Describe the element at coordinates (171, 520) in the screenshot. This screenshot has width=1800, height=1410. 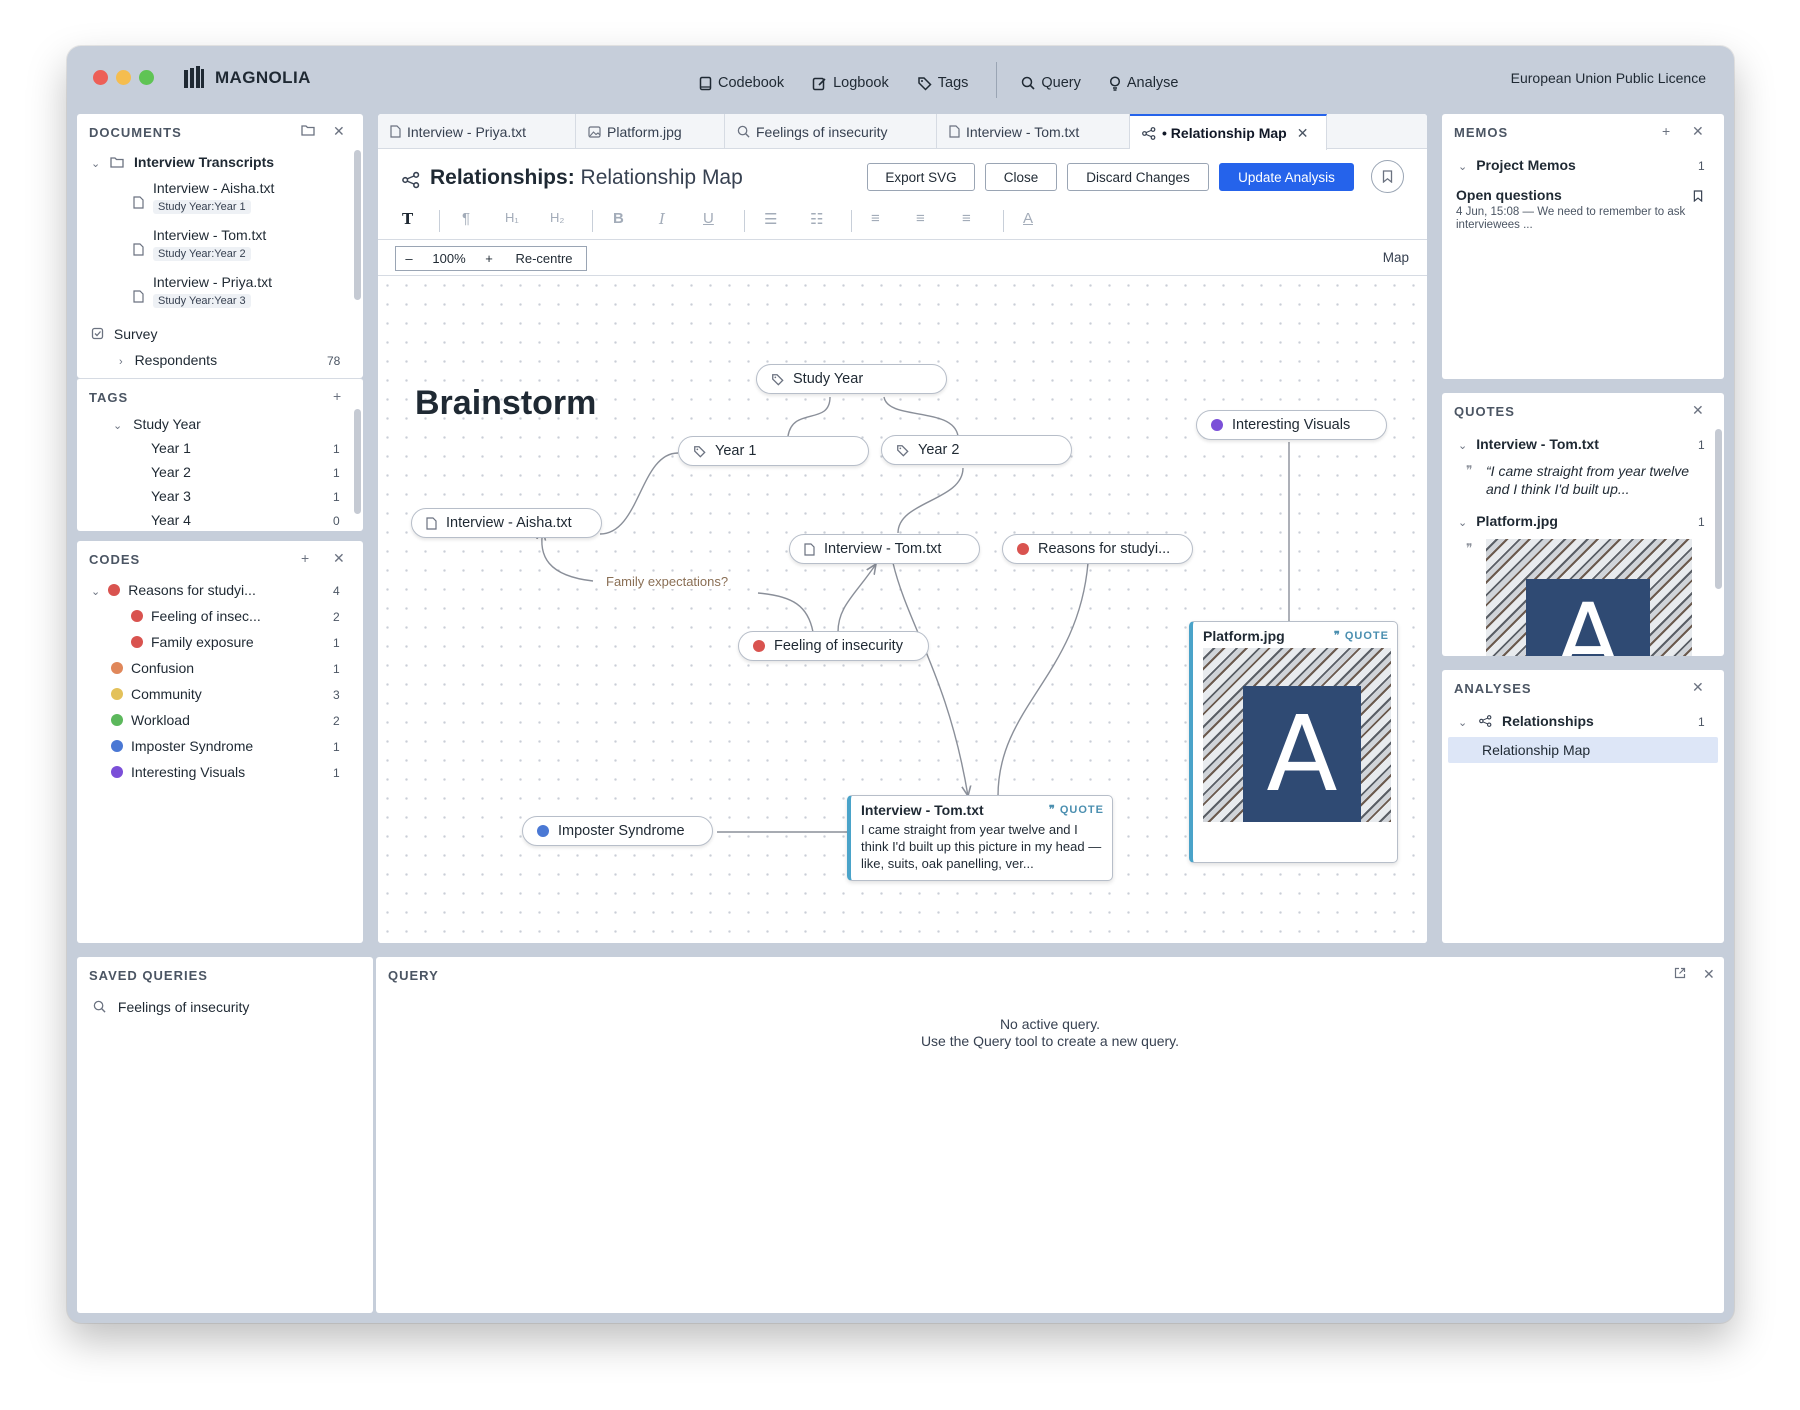
I see `tag-item: Year 4` at that location.